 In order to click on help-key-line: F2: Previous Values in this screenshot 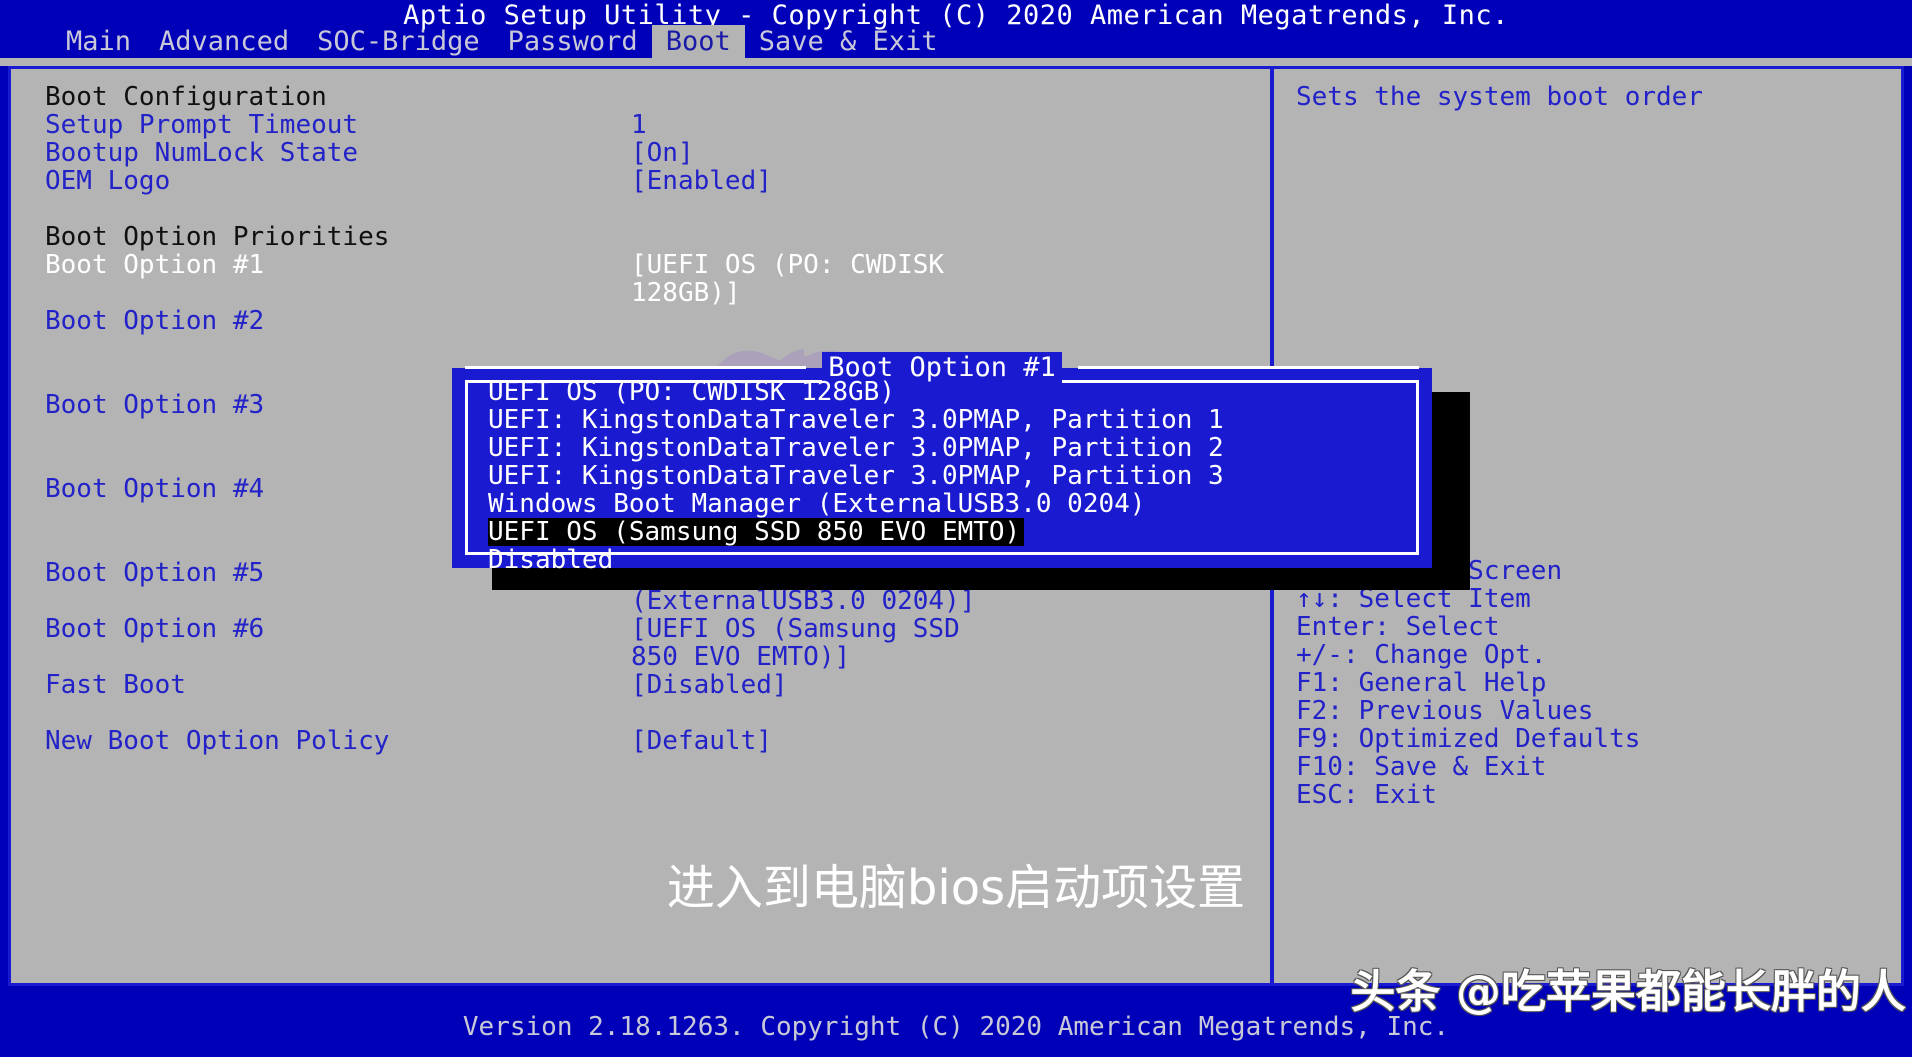, I will do `click(1445, 711)`.